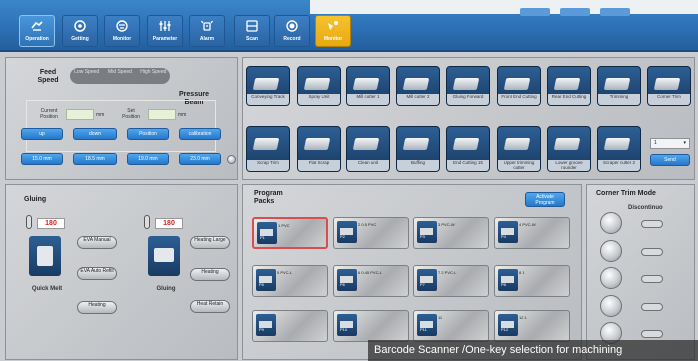  What do you see at coordinates (371, 281) in the screenshot?
I see `program-pack: P6 6 0.45 PVC-L` at bounding box center [371, 281].